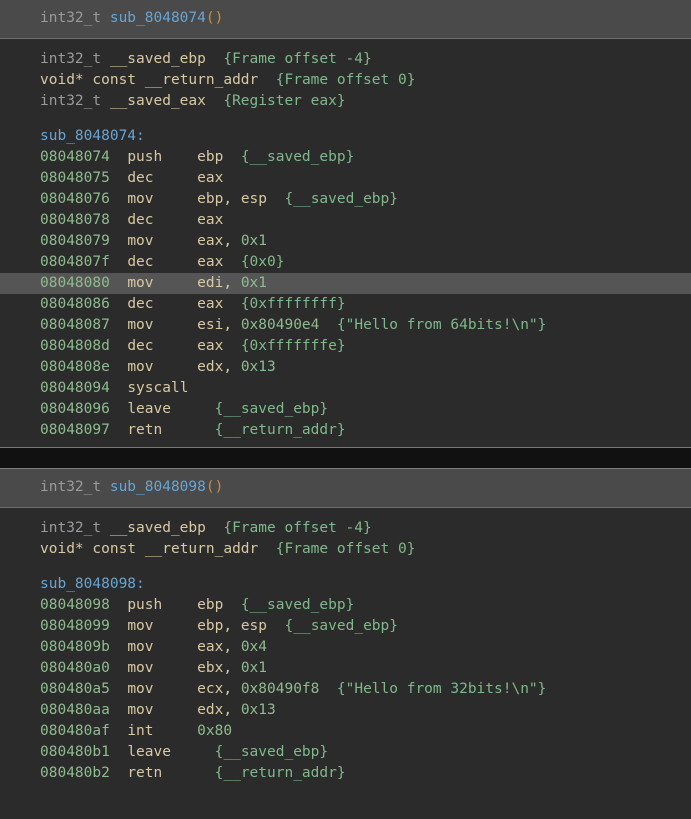 Image resolution: width=691 pixels, height=819 pixels. I want to click on instruction-line: 08048086 dec eax {0xffffffff}, so click(345, 304).